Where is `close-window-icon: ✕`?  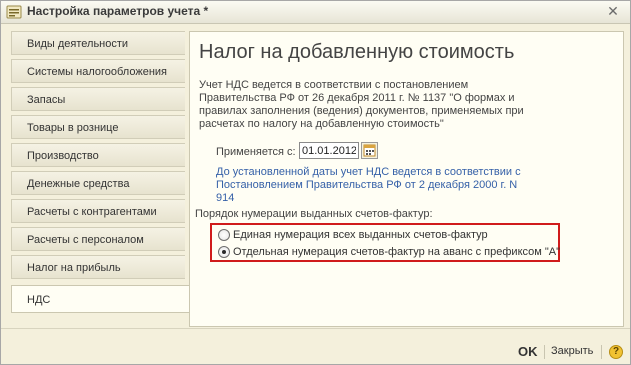 close-window-icon: ✕ is located at coordinates (613, 11).